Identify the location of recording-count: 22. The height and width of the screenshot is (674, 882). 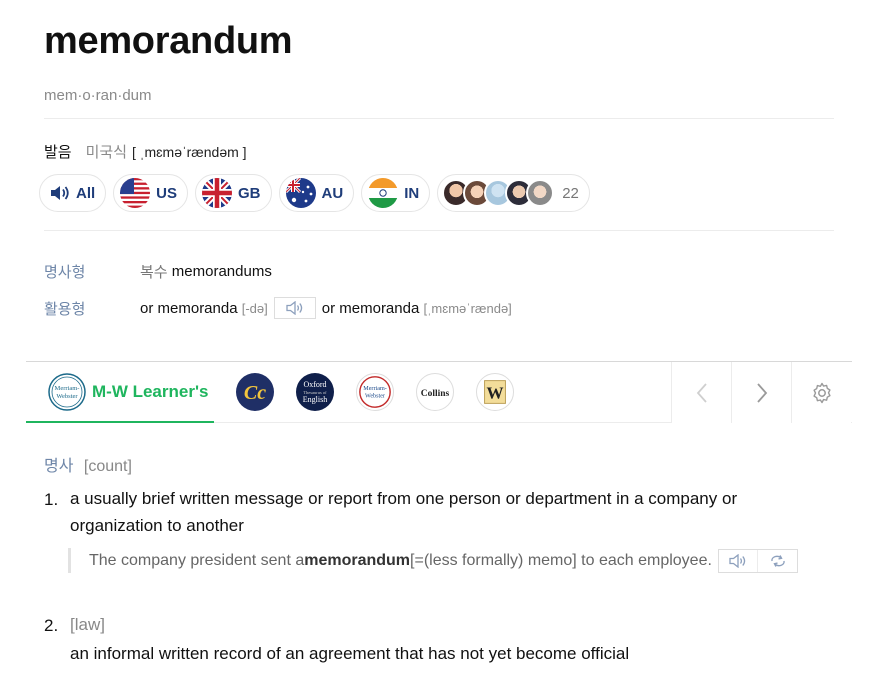
(570, 193).